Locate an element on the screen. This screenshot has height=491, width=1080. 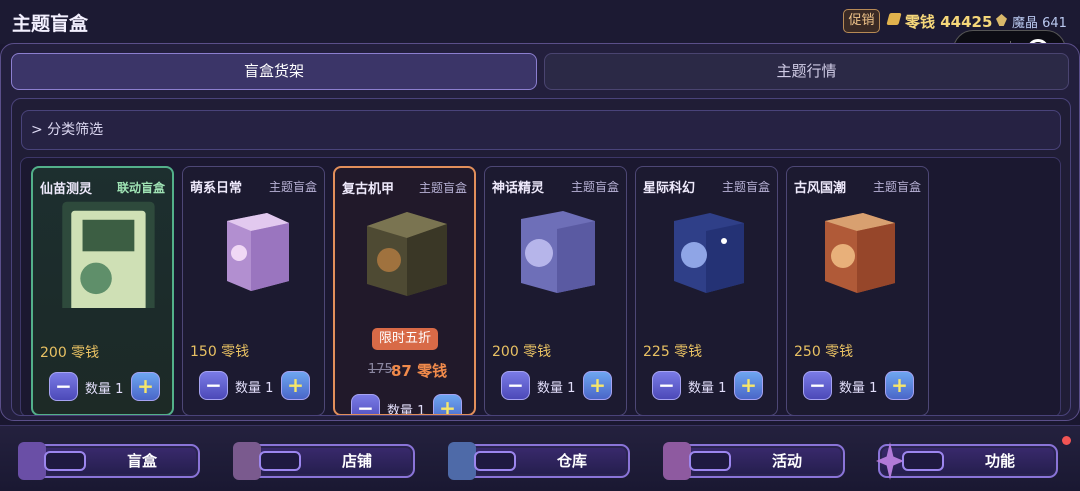
nav-label: 仓库 is located at coordinates (571, 461).